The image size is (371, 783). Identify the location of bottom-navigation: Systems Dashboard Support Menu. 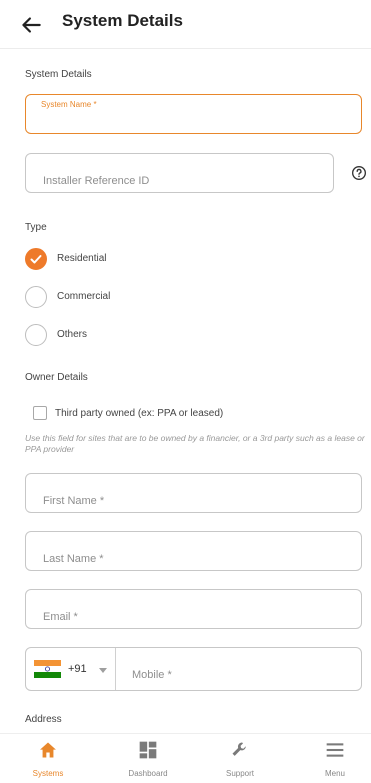
(185, 758).